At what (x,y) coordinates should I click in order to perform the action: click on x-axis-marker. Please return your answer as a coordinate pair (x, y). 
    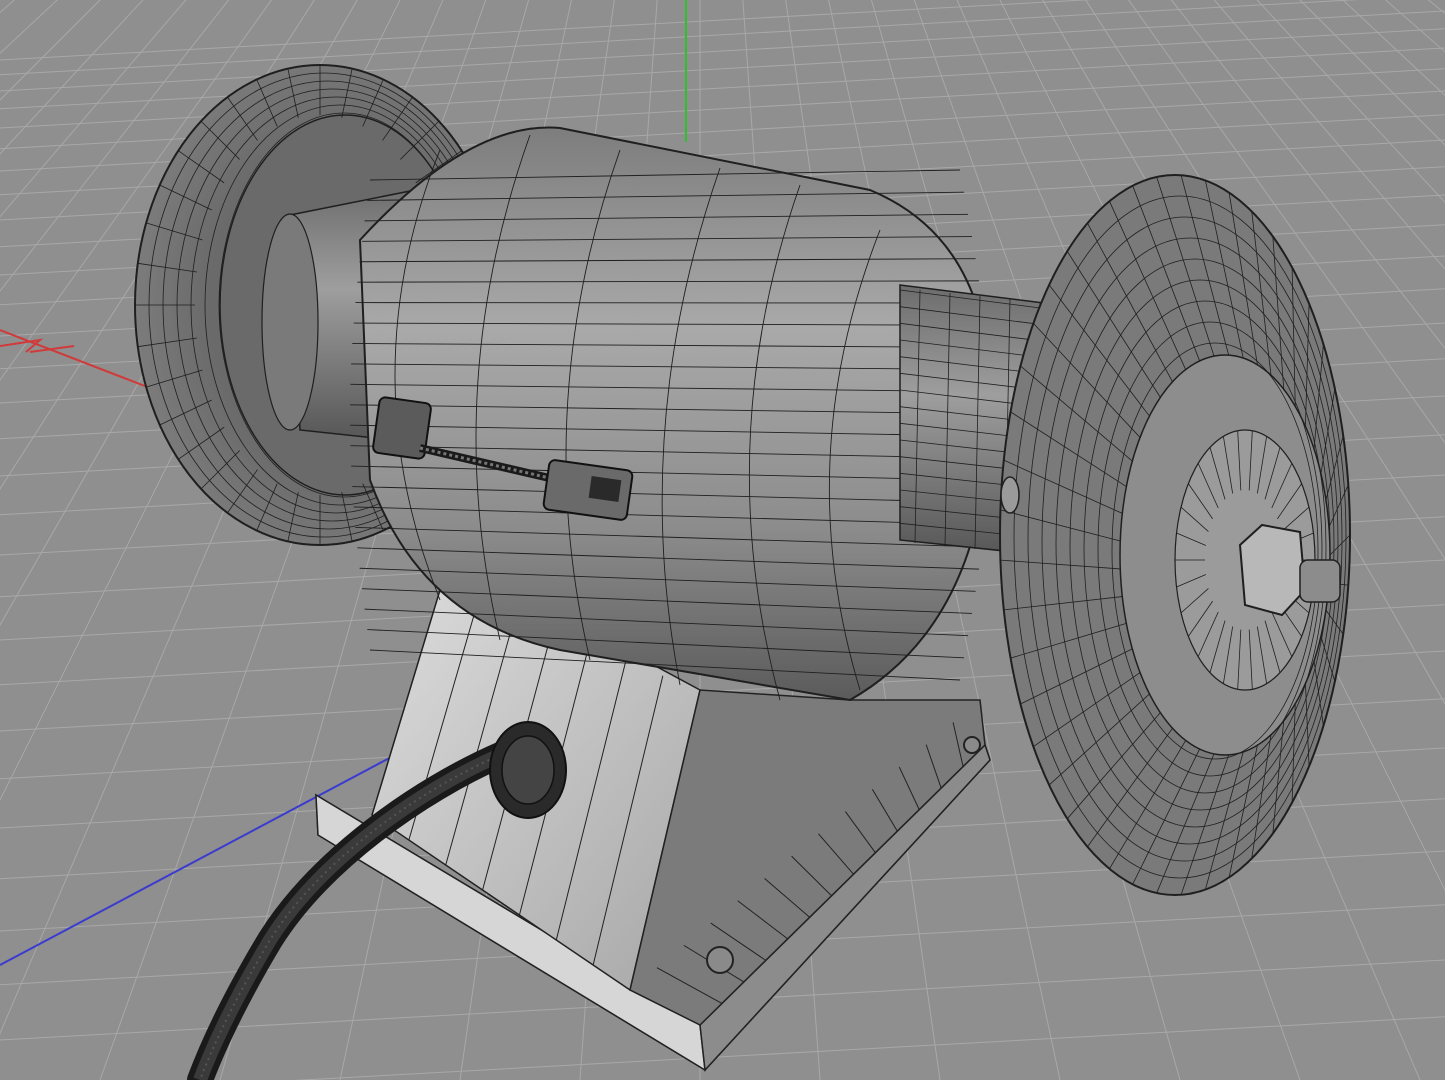
    Looking at the image, I should click on (37, 345).